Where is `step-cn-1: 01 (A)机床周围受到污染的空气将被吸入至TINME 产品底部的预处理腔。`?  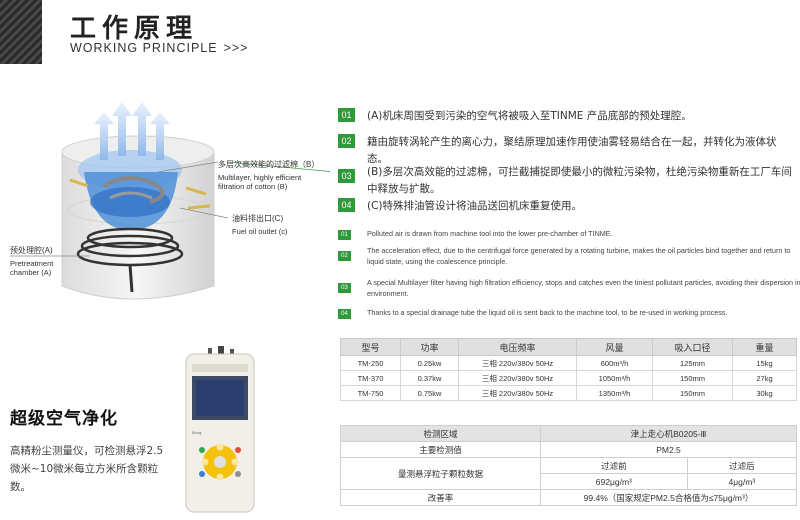
step-cn-1: 01 (A)机床周围受到污染的空气将被吸入至TINME 产品底部的预处理腔。 is located at coordinates (567, 116).